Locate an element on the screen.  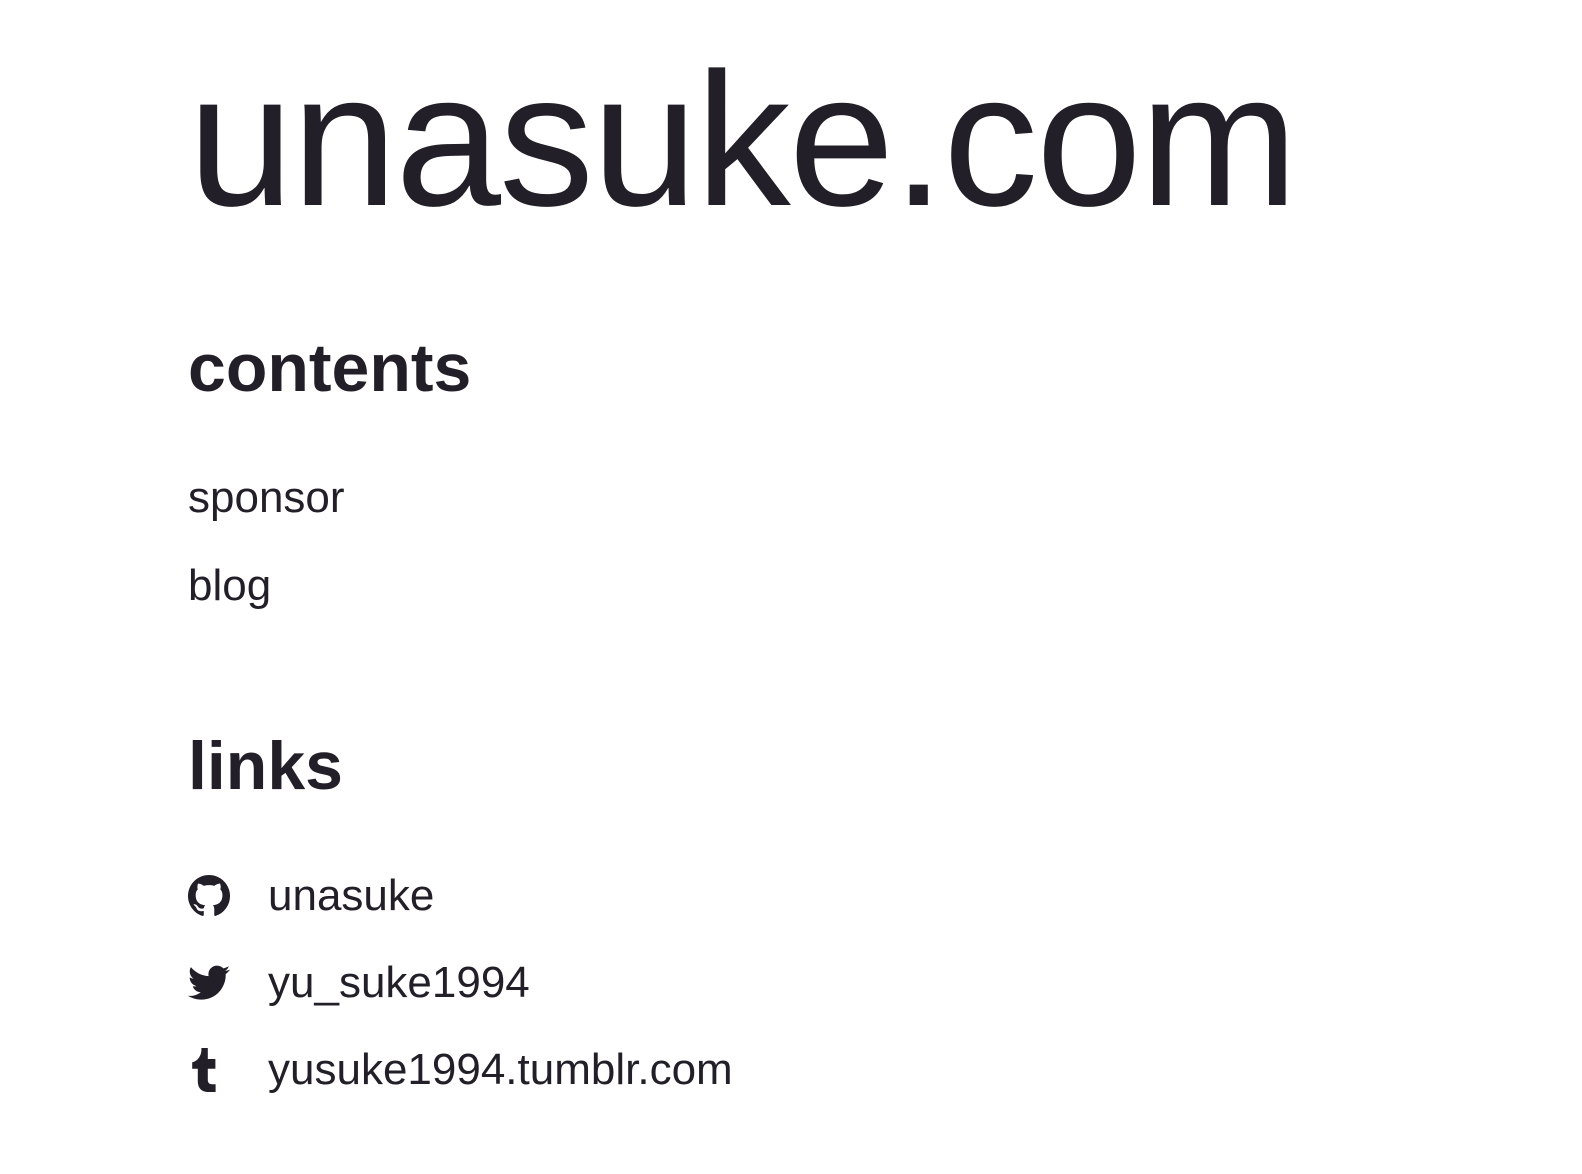
links-heading: links is located at coordinates (265, 766).